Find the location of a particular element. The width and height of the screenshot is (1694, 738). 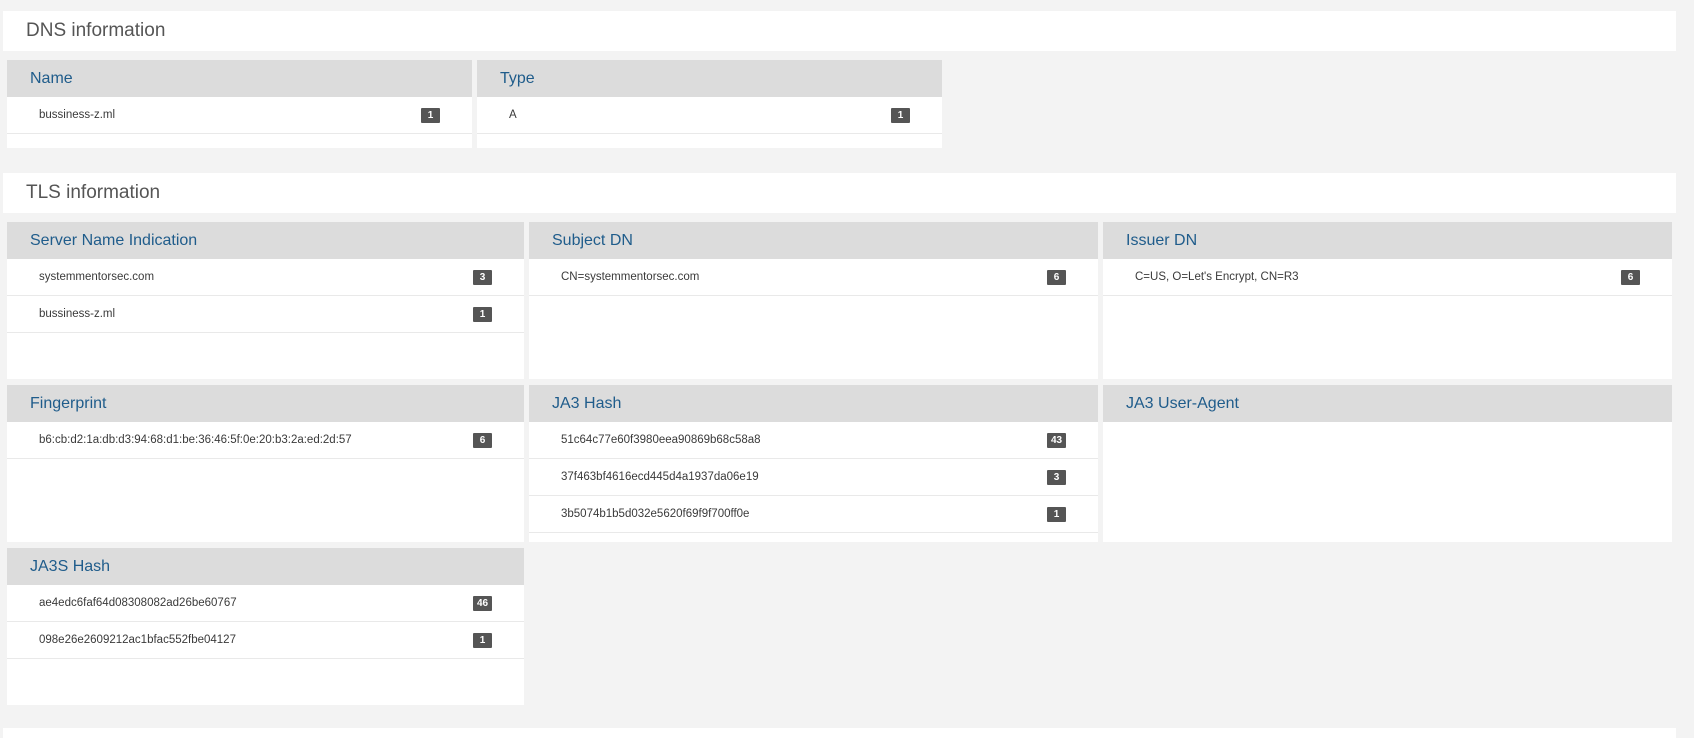

list-item: 098e26e2609212ac1bfac552fbe04127 1 is located at coordinates (265, 640).